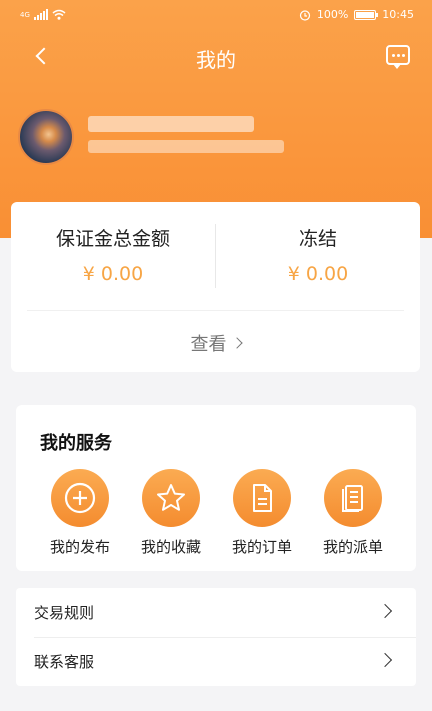 The image size is (432, 711). Describe the element at coordinates (171, 498) in the screenshot. I see `star-icon` at that location.